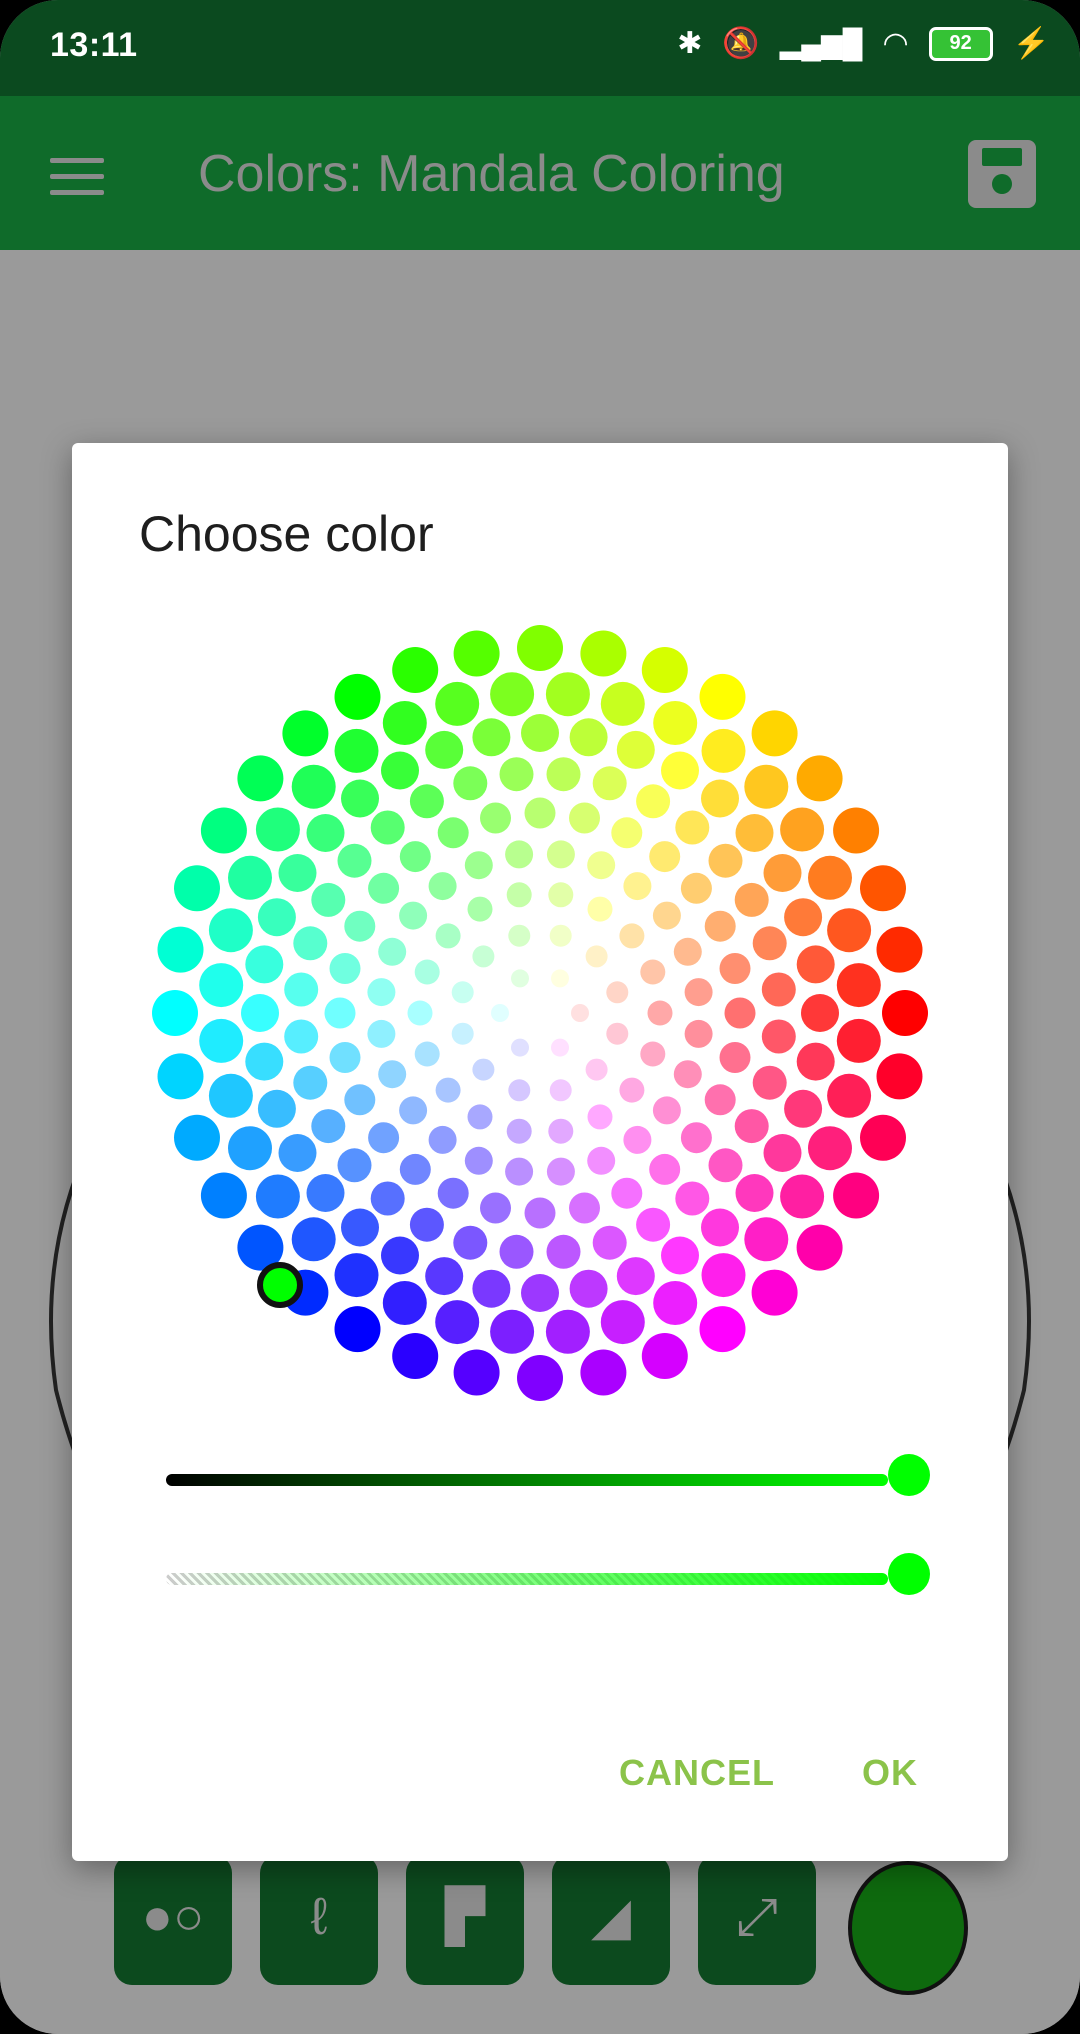 The height and width of the screenshot is (2034, 1080). Describe the element at coordinates (77, 182) in the screenshot. I see `menu-icon` at that location.